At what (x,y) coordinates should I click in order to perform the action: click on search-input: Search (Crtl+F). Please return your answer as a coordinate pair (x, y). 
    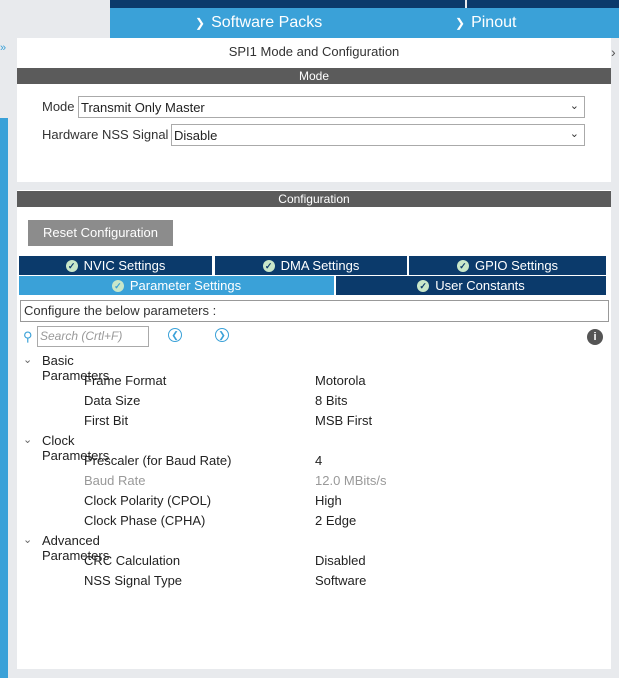
    Looking at the image, I should click on (93, 336).